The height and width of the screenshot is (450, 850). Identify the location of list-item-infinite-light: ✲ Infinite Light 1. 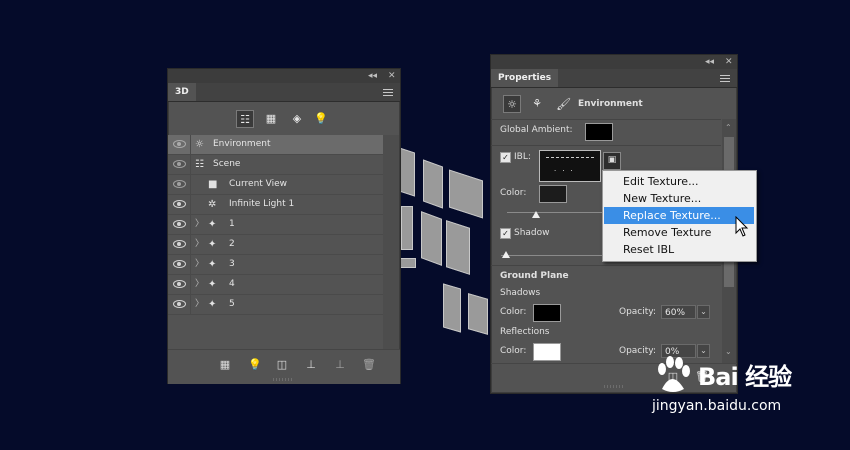
(275, 205).